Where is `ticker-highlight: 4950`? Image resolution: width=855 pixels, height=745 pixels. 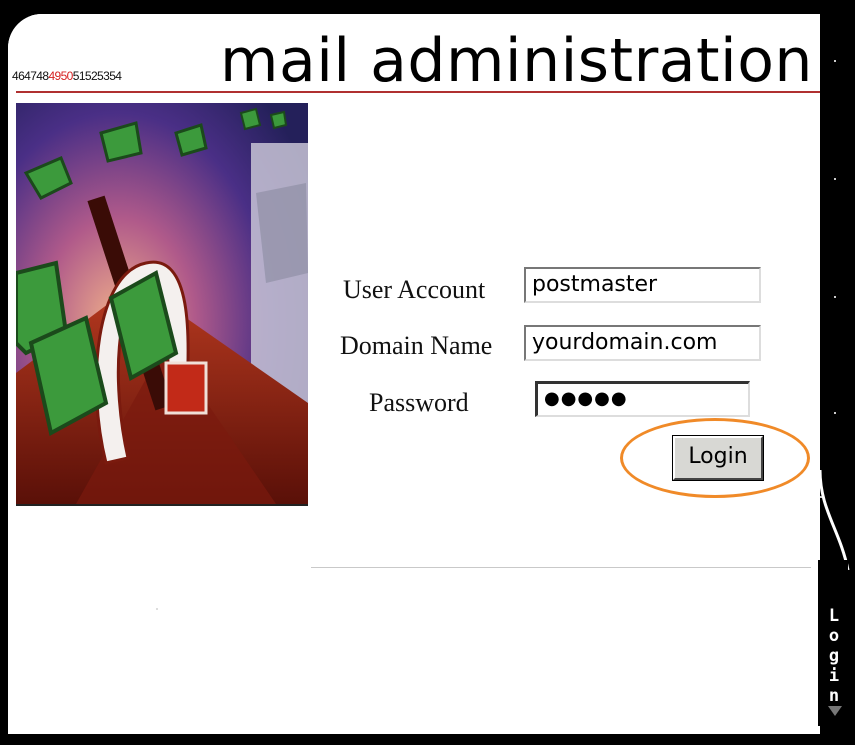
ticker-highlight: 4950 is located at coordinates (60, 76).